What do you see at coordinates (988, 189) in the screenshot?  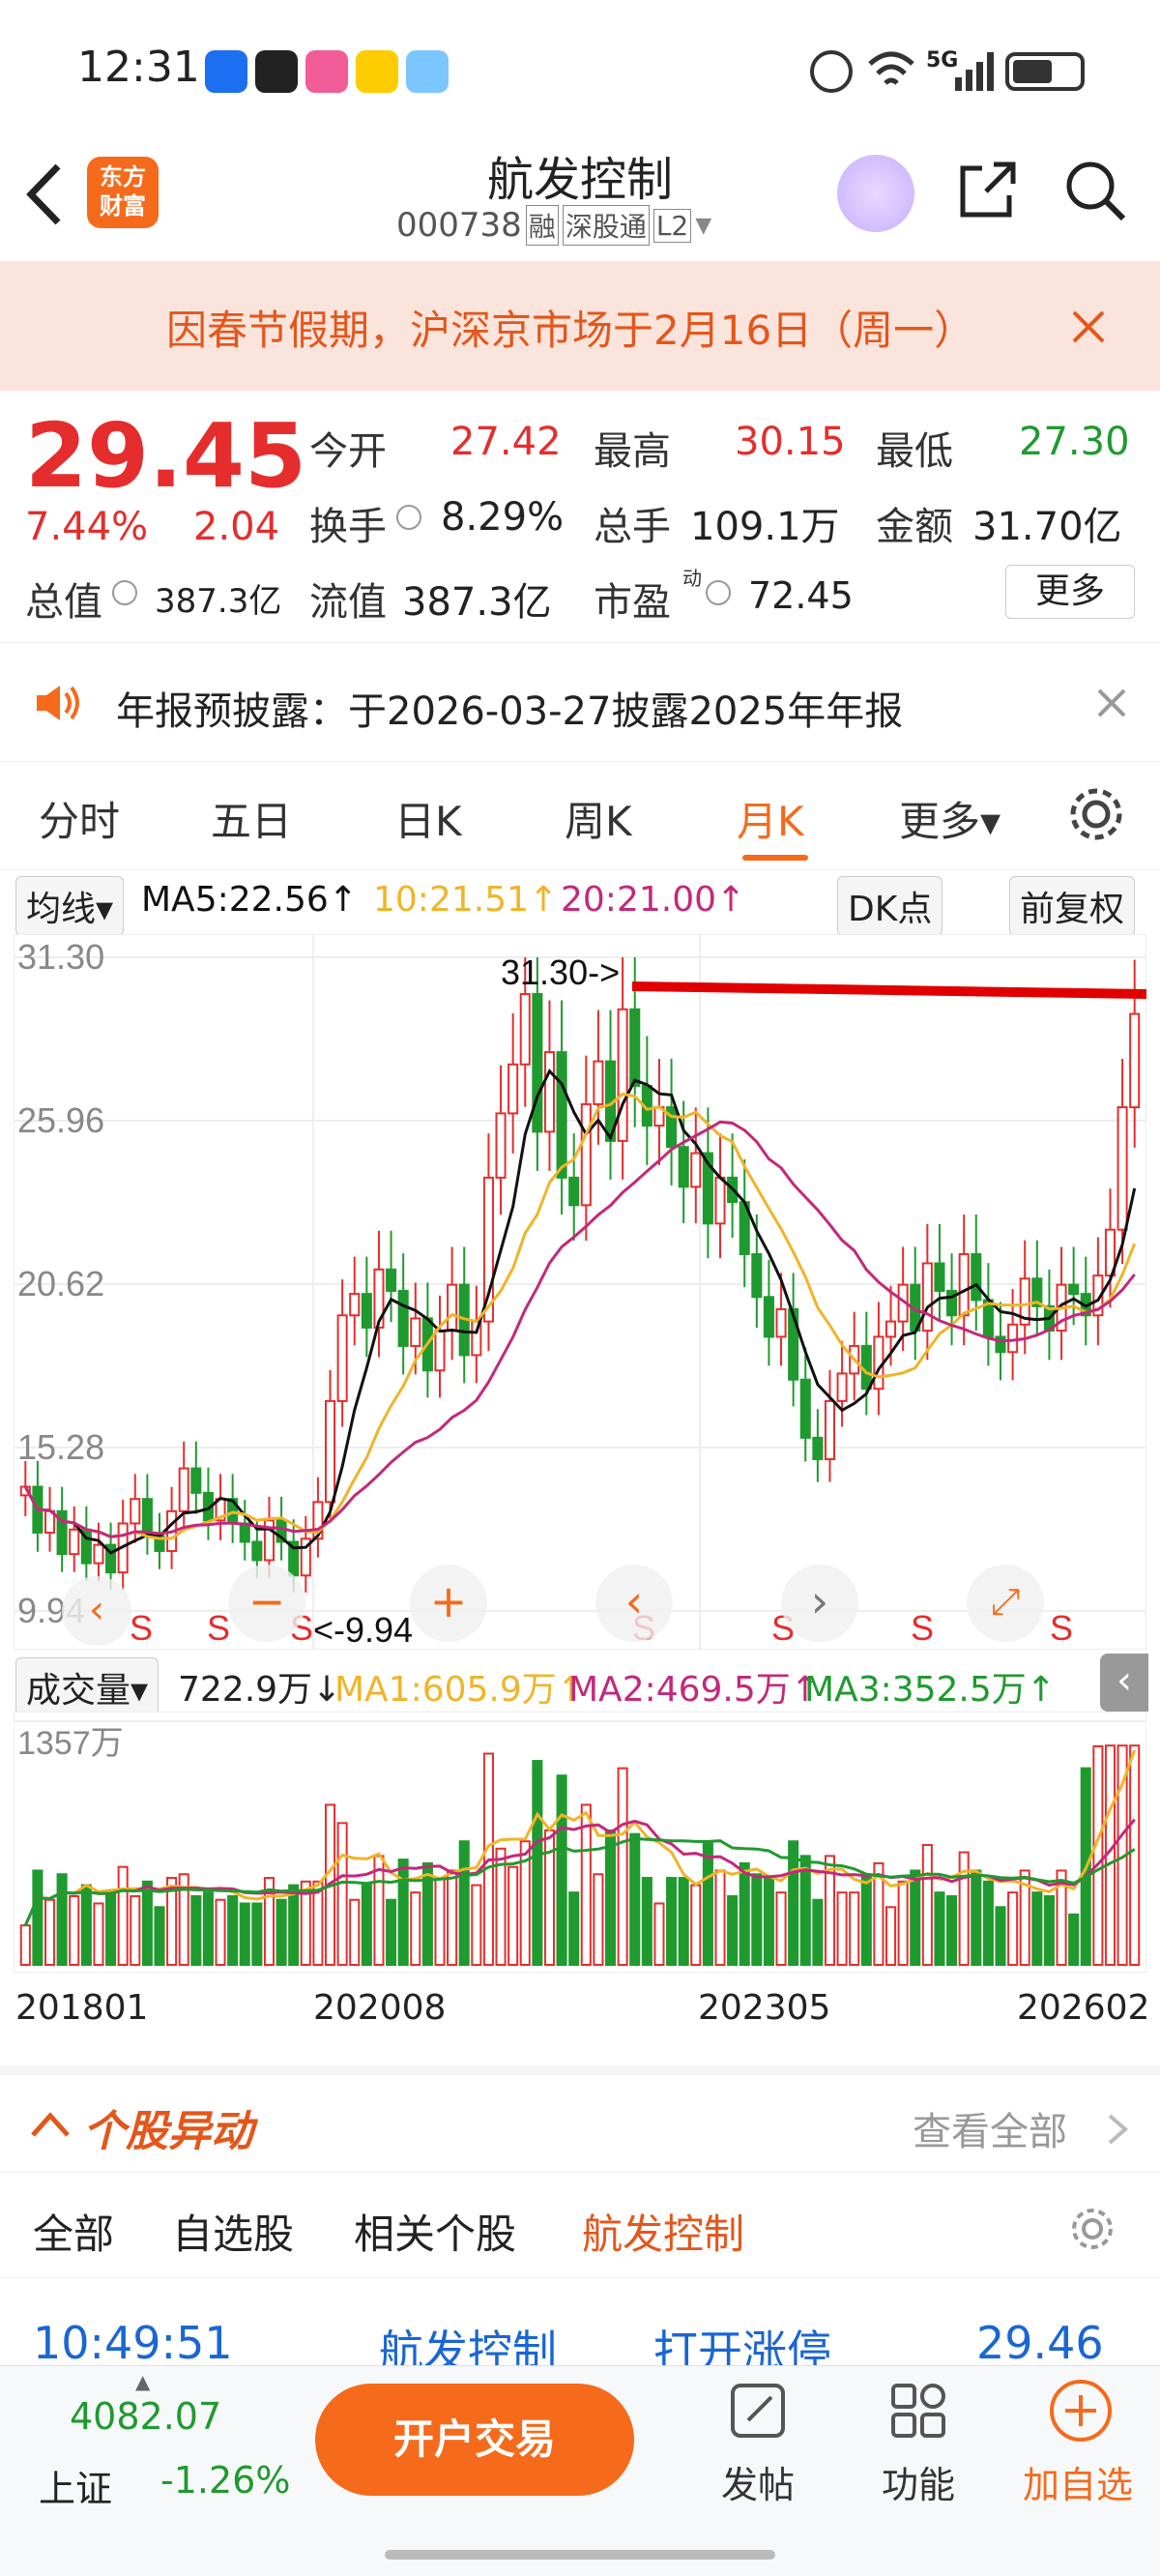 I see `share-icon` at bounding box center [988, 189].